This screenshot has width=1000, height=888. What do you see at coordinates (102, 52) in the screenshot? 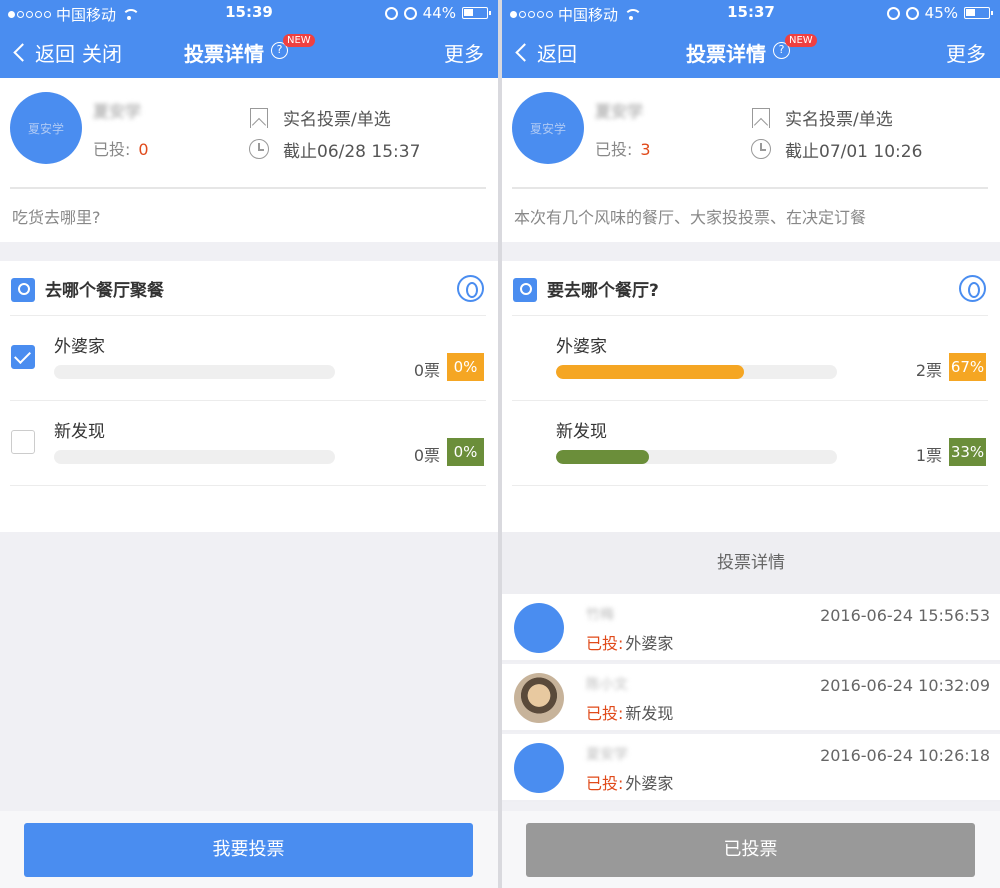
I see `close-button: 关闭` at bounding box center [102, 52].